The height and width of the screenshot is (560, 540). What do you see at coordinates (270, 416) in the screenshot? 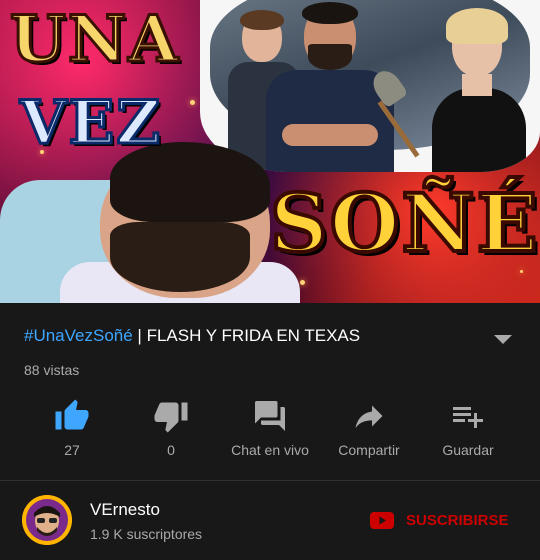
I see `chat-icon` at bounding box center [270, 416].